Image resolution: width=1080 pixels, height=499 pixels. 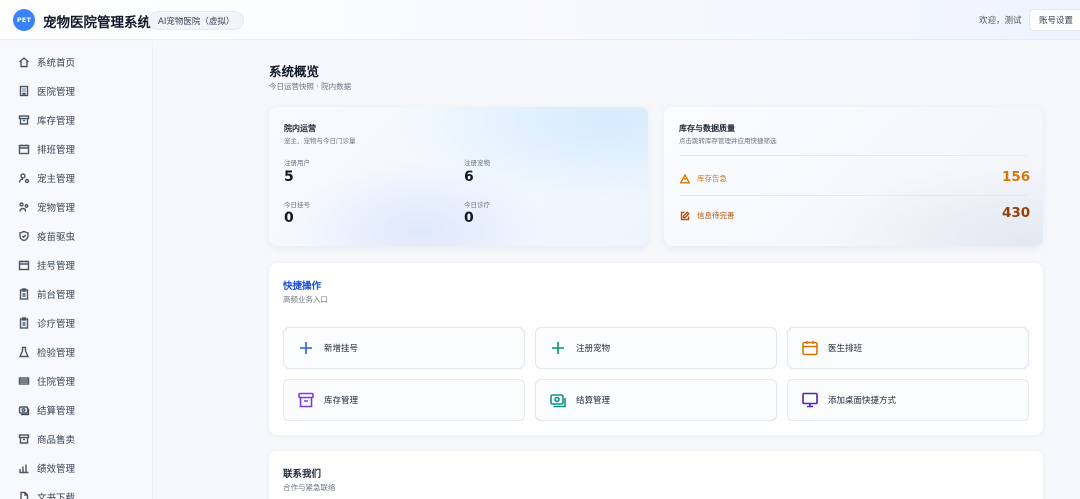 I want to click on account-settings-button: 账号设置, so click(x=1054, y=20).